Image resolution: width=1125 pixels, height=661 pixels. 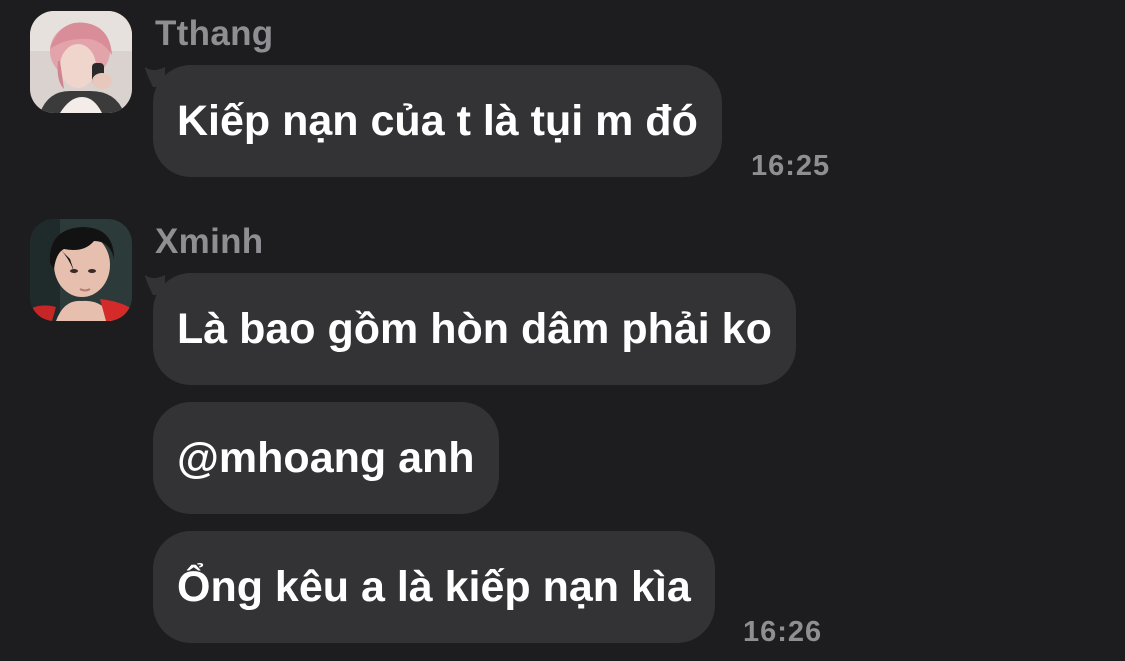 I want to click on avatar-xminh, so click(x=81, y=270).